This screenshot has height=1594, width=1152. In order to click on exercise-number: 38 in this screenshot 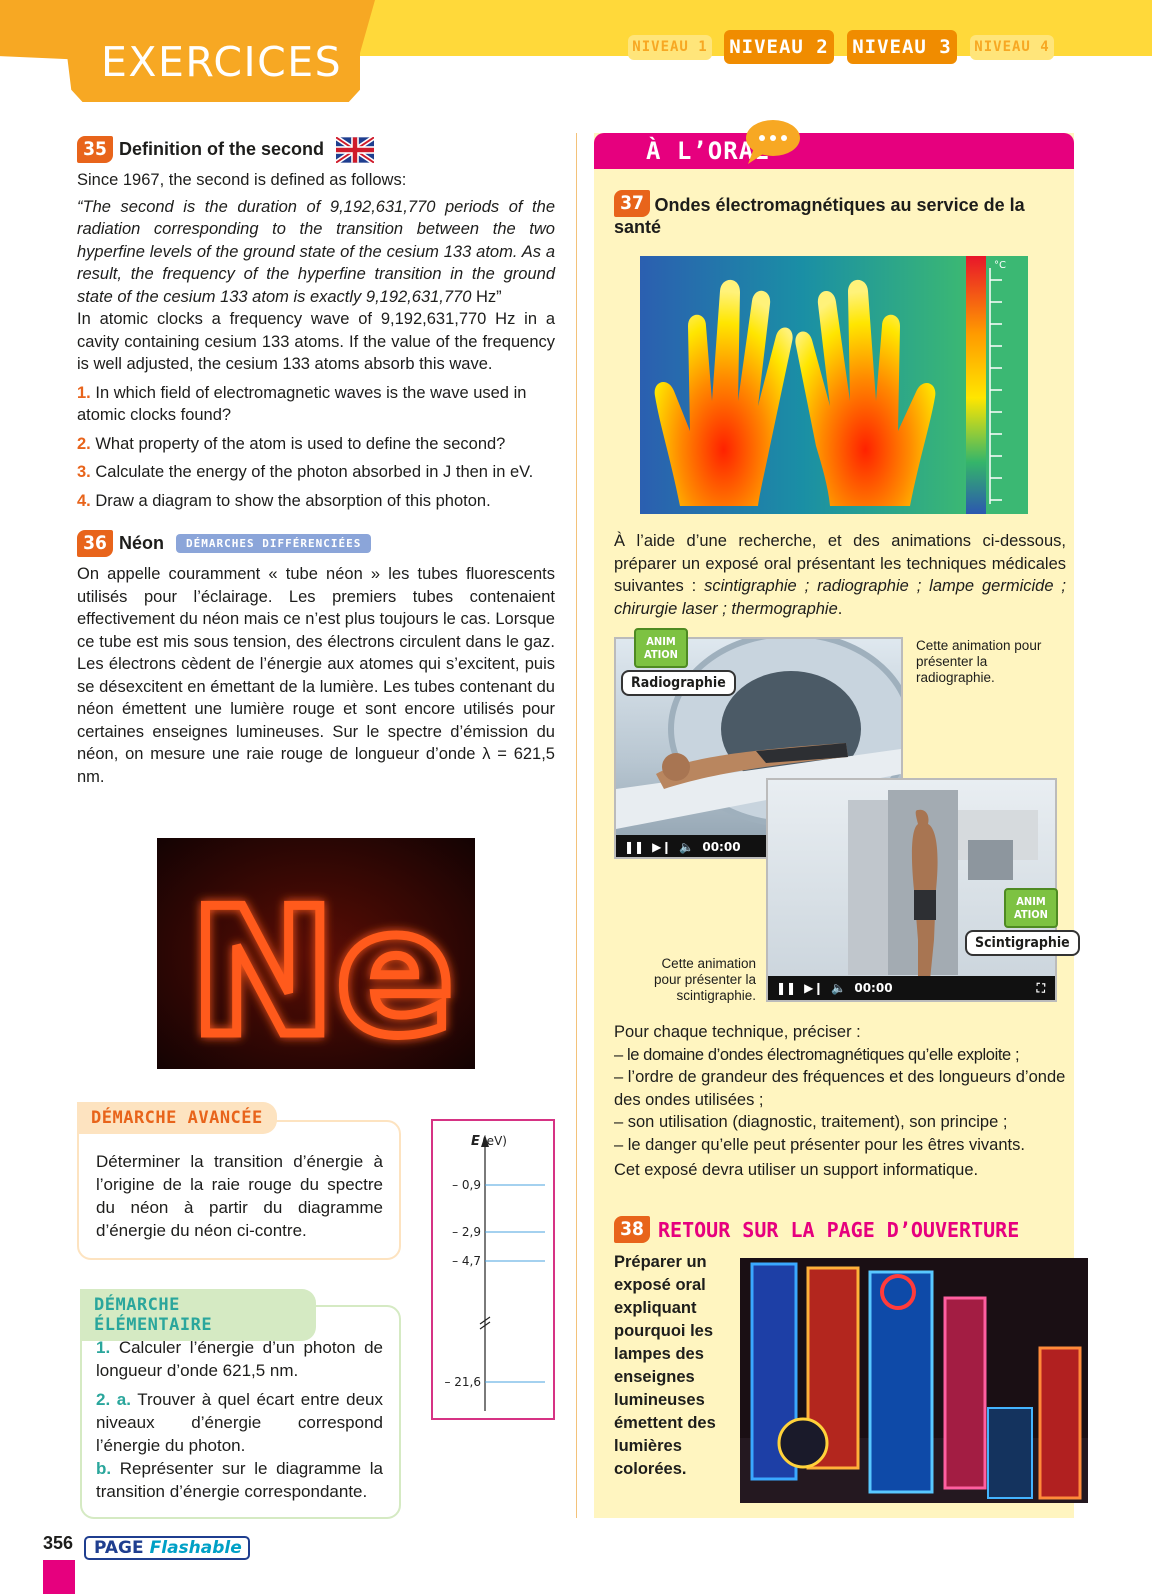, I will do `click(632, 1229)`.